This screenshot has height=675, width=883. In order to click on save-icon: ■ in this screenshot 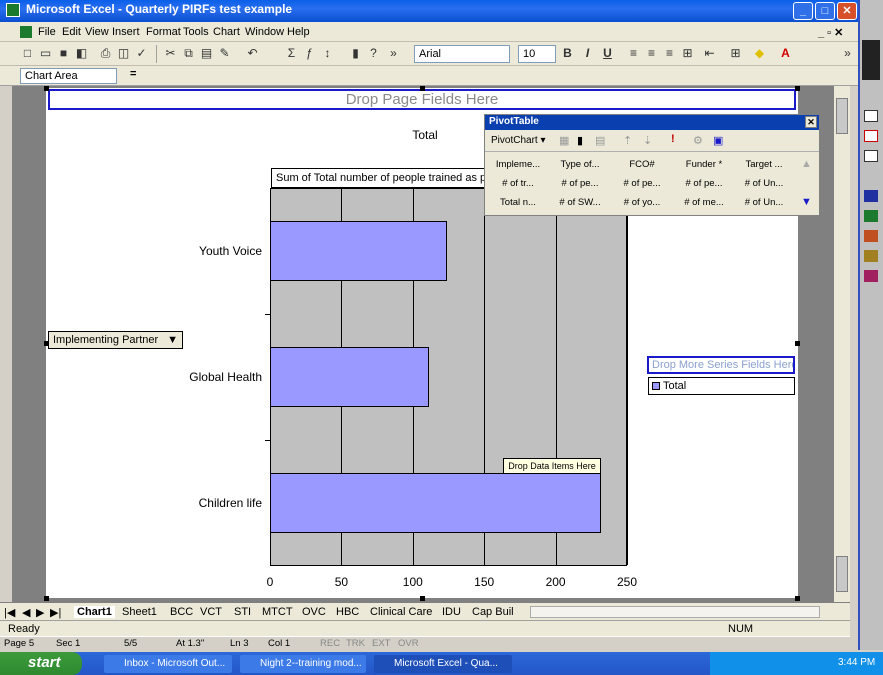, I will do `click(63, 53)`.